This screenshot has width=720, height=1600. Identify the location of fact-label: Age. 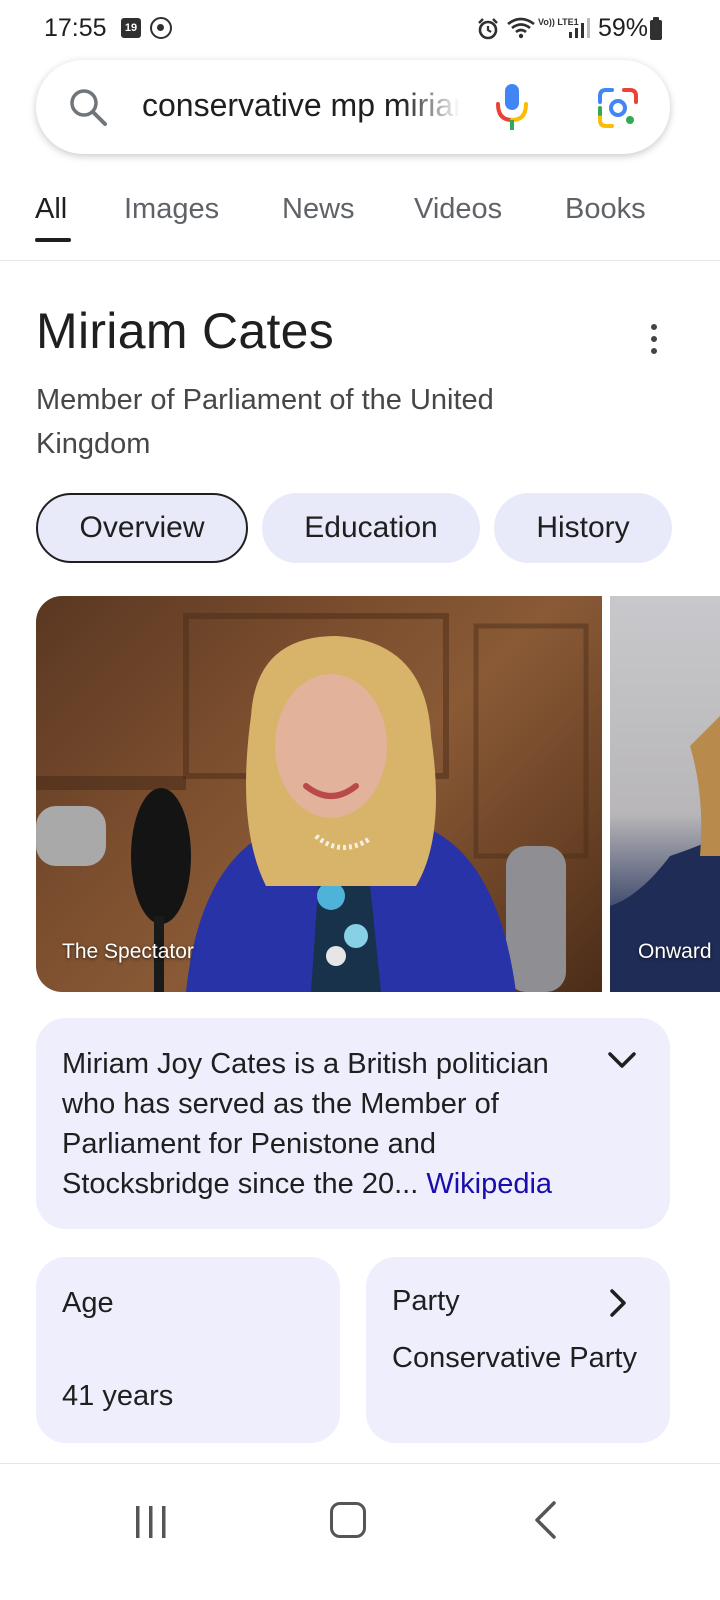
(88, 1303).